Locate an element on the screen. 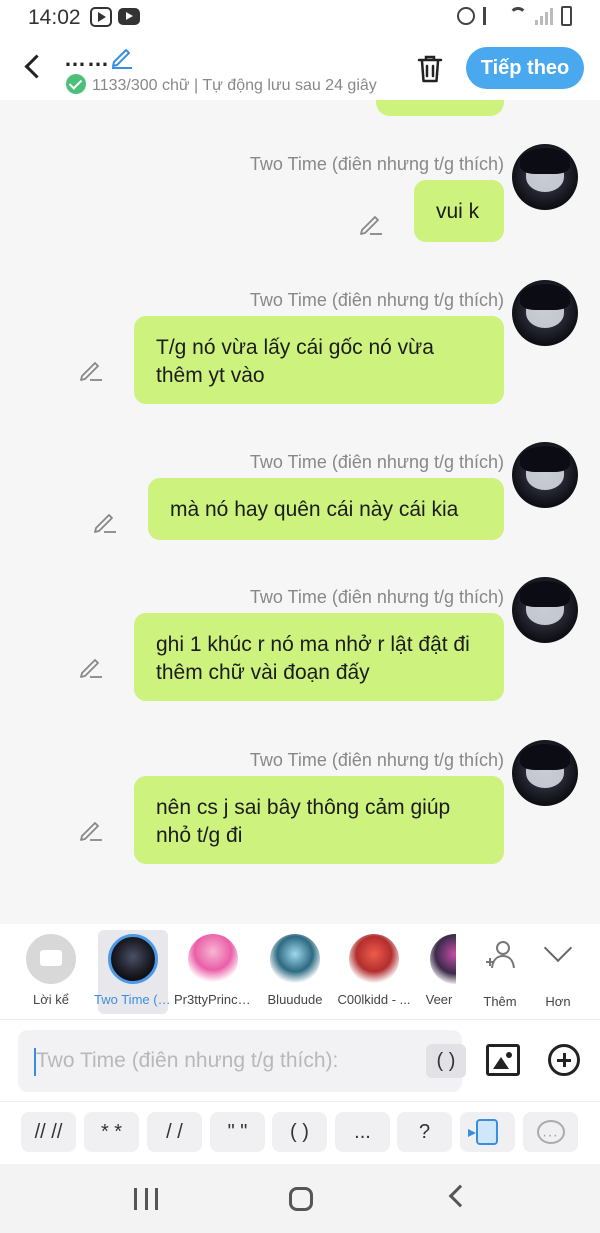 The width and height of the screenshot is (600, 1233). message-input-box: ( ) is located at coordinates (242, 1061).